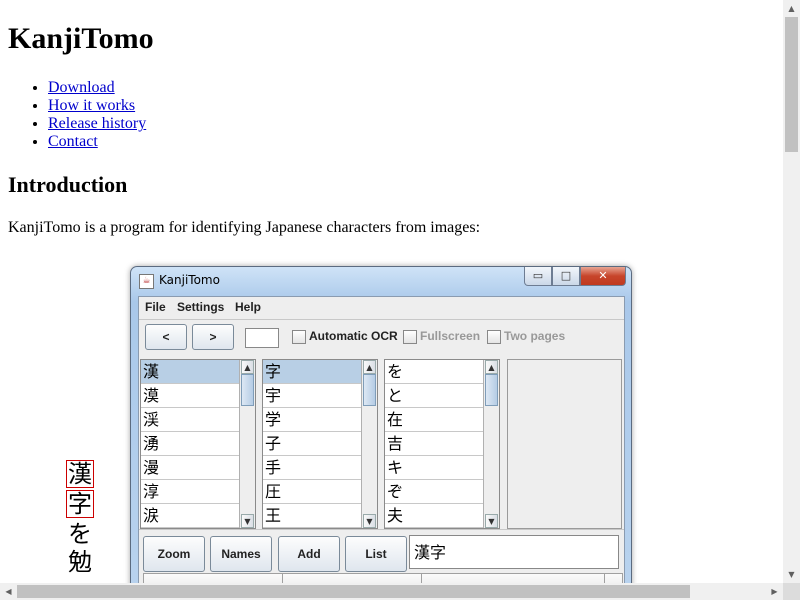 Image resolution: width=800 pixels, height=600 pixels. I want to click on scroll-right-icon: ▶, so click(774, 591).